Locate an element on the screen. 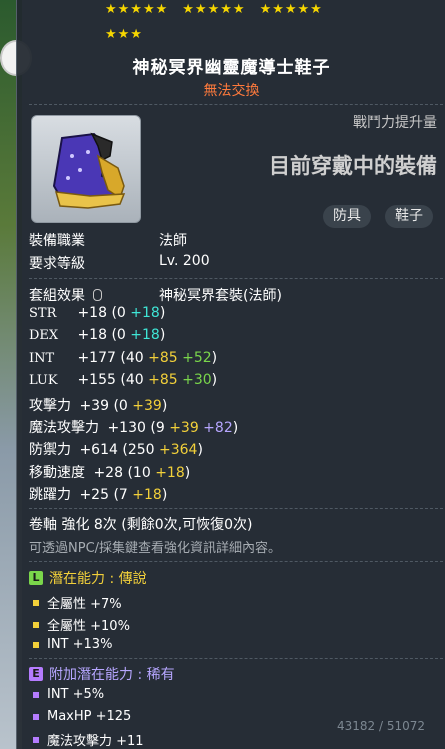 The image size is (445, 749). stat-base: (7 is located at coordinates (123, 495).